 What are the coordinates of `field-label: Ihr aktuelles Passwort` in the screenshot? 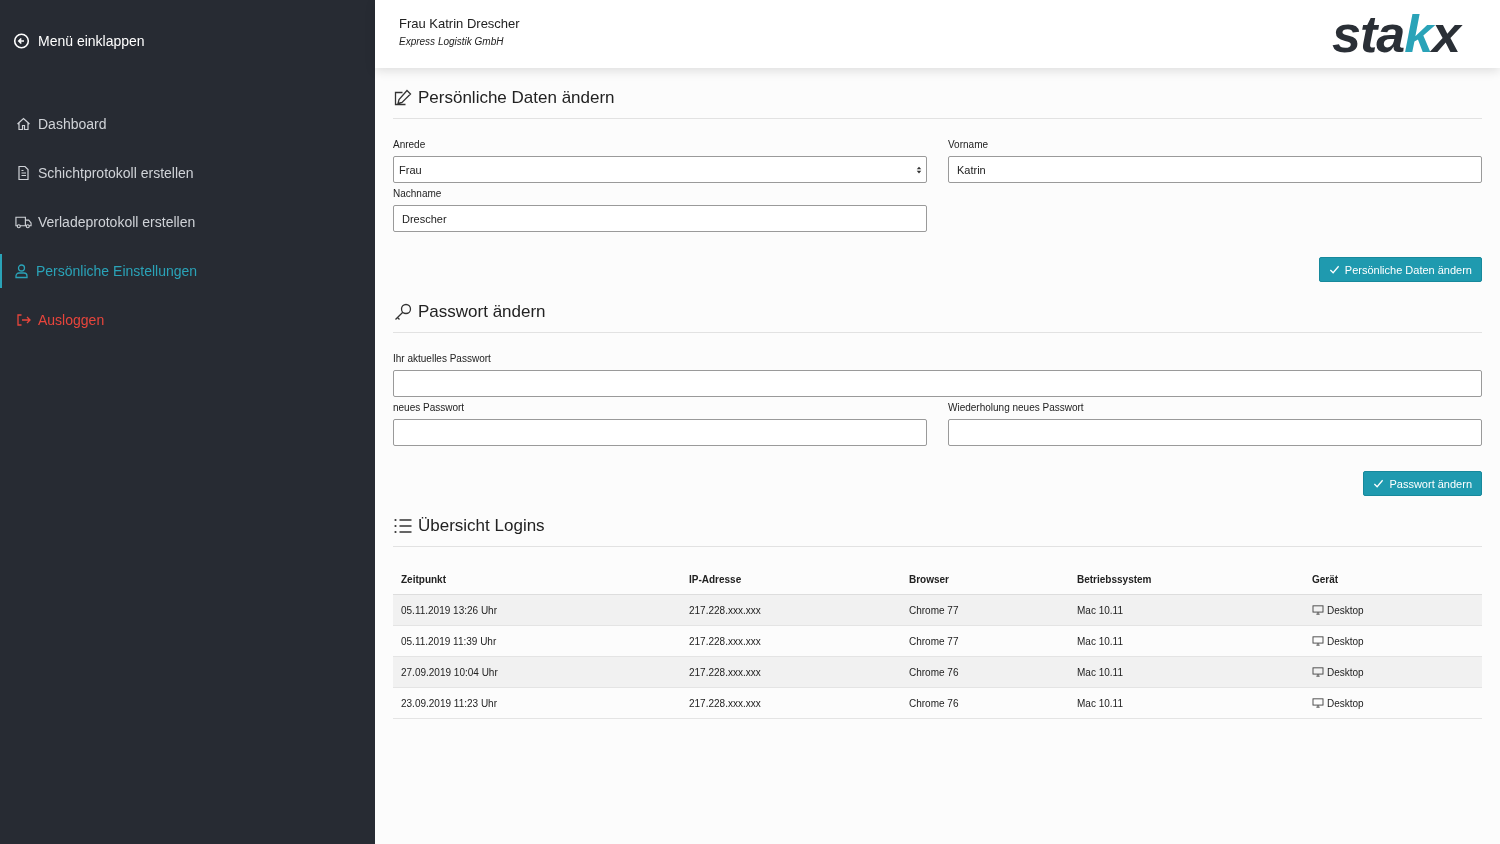 It's located at (442, 358).